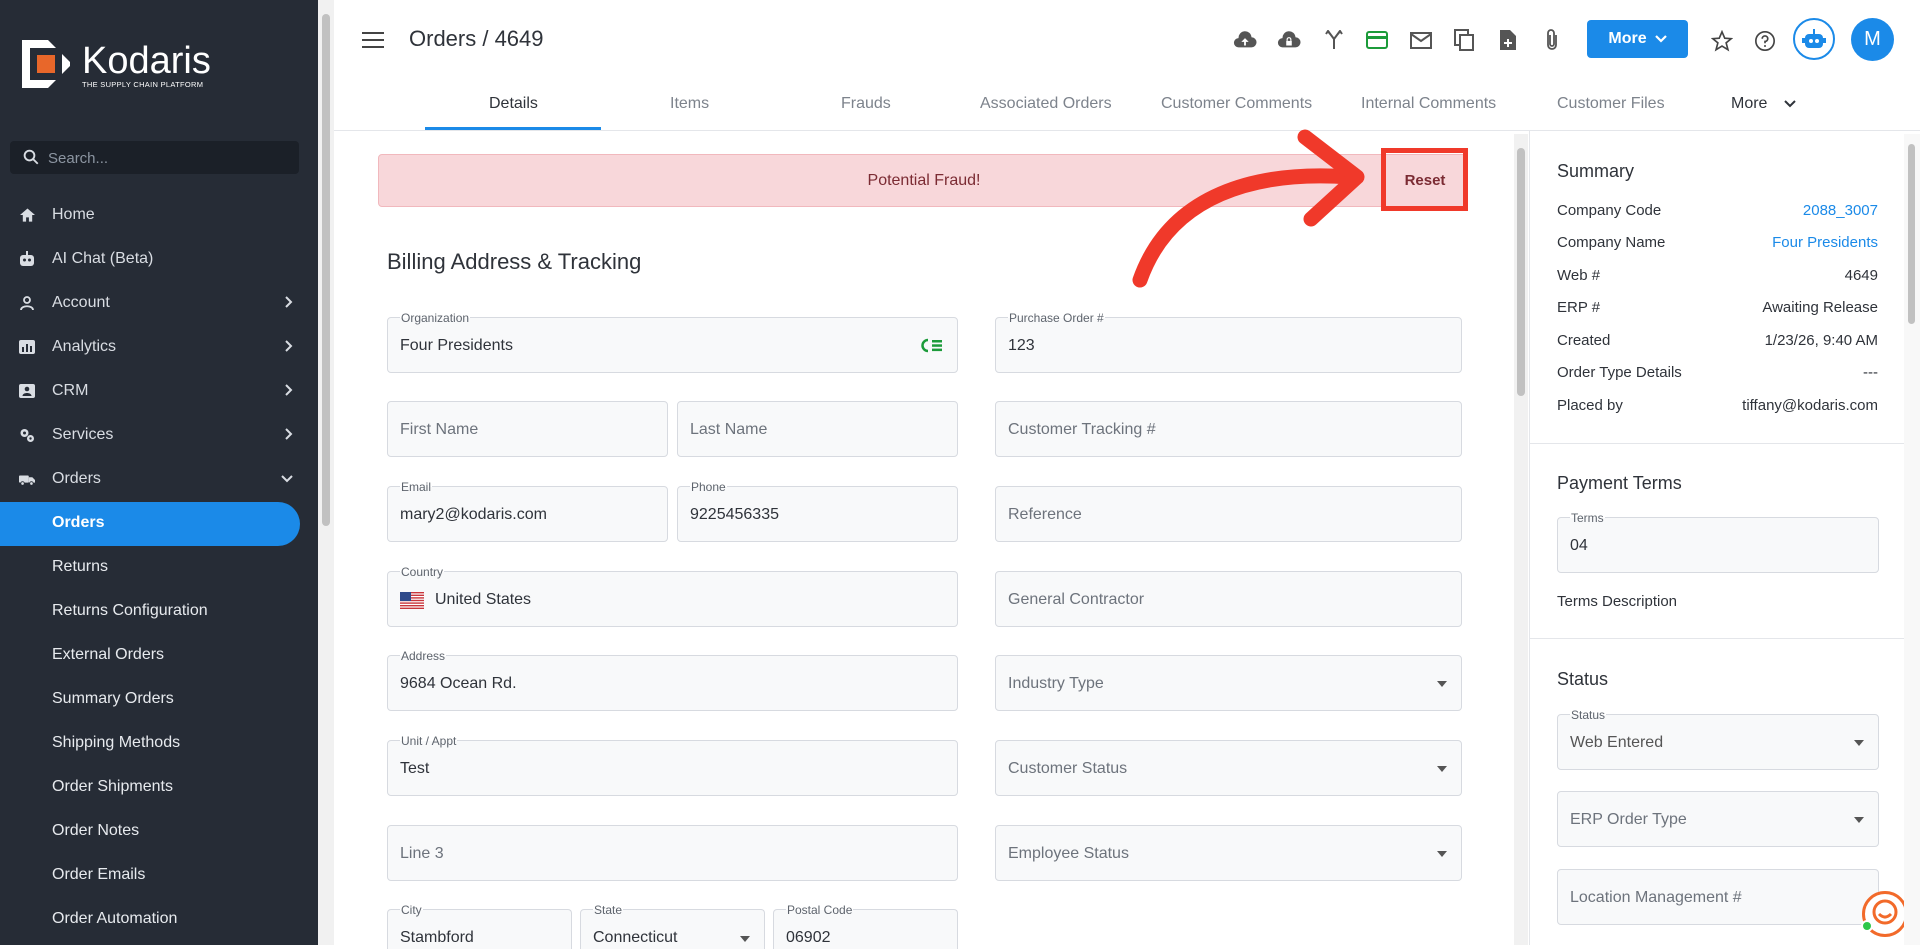  I want to click on sidebar-item-orders: Orders, so click(150, 479).